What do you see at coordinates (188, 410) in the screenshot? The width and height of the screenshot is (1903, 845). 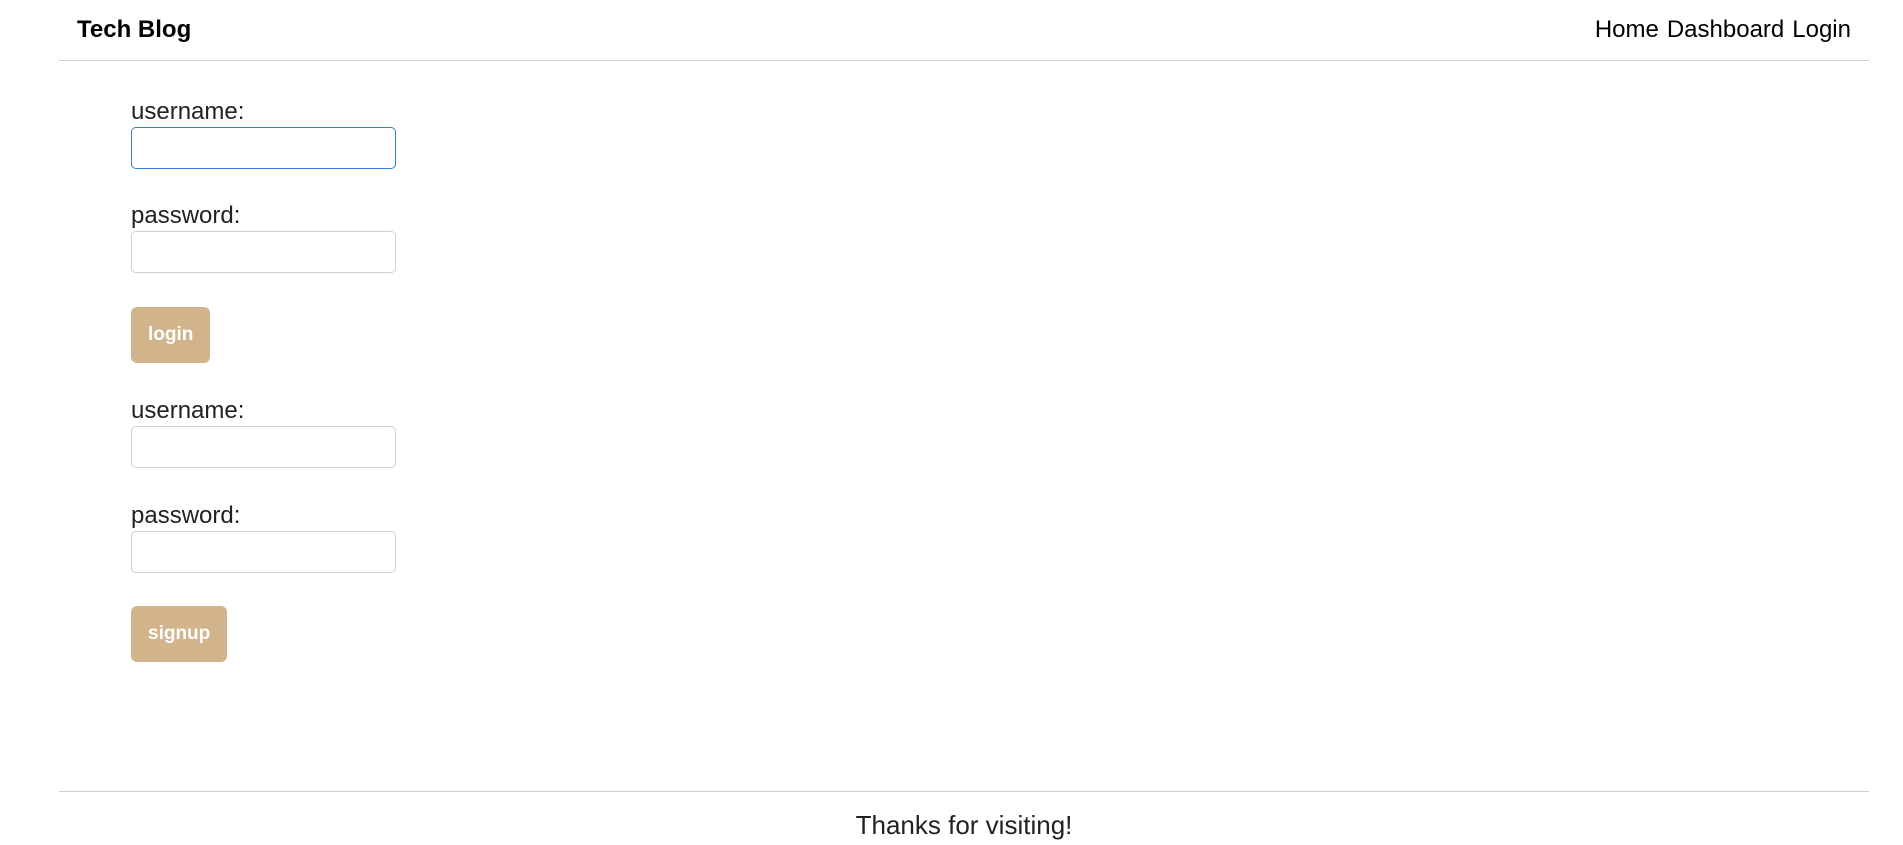 I see `signup-username-label: username:` at bounding box center [188, 410].